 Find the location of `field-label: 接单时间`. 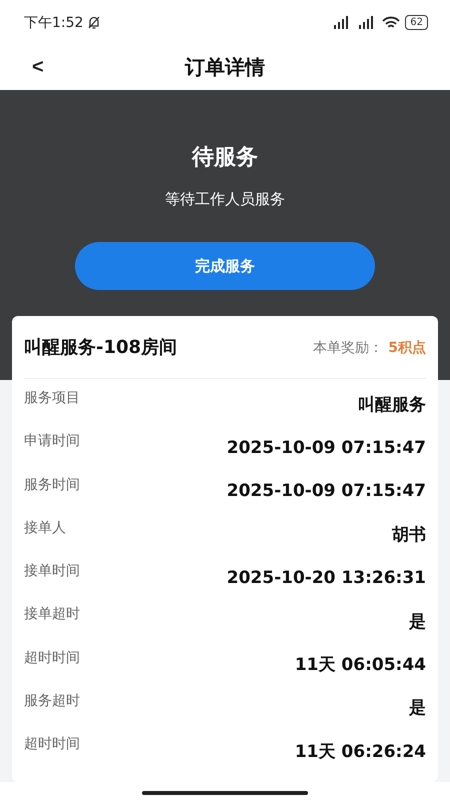

field-label: 接单时间 is located at coordinates (52, 571).